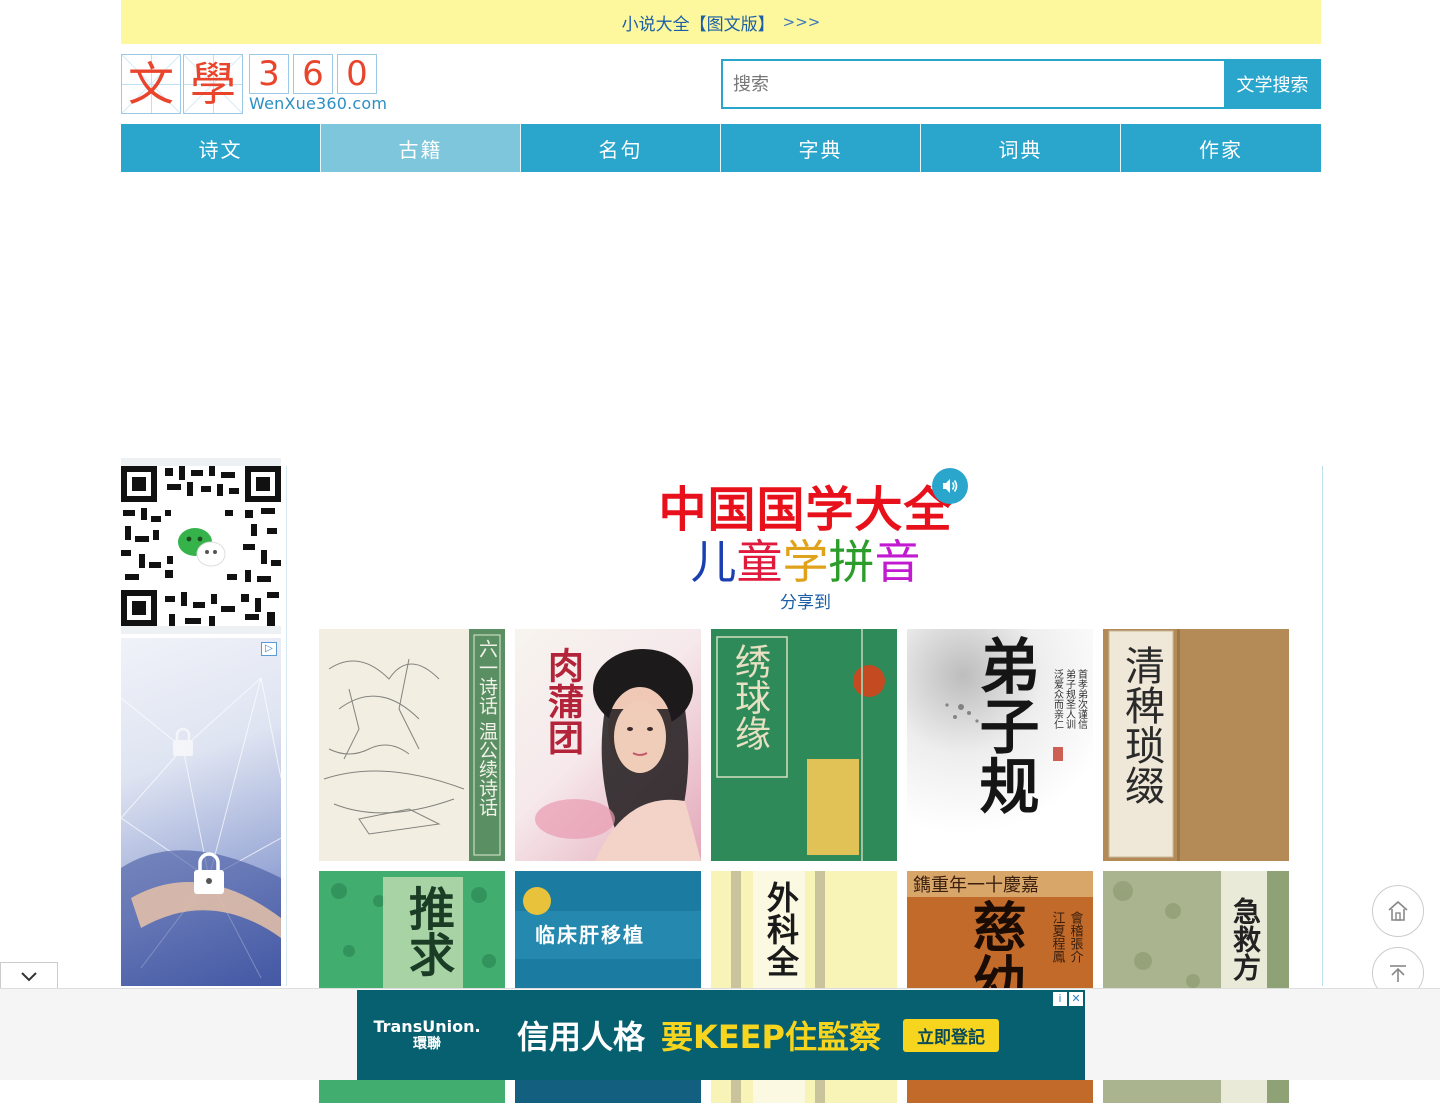  What do you see at coordinates (429, 931) in the screenshot?
I see `book-title: 推求` at bounding box center [429, 931].